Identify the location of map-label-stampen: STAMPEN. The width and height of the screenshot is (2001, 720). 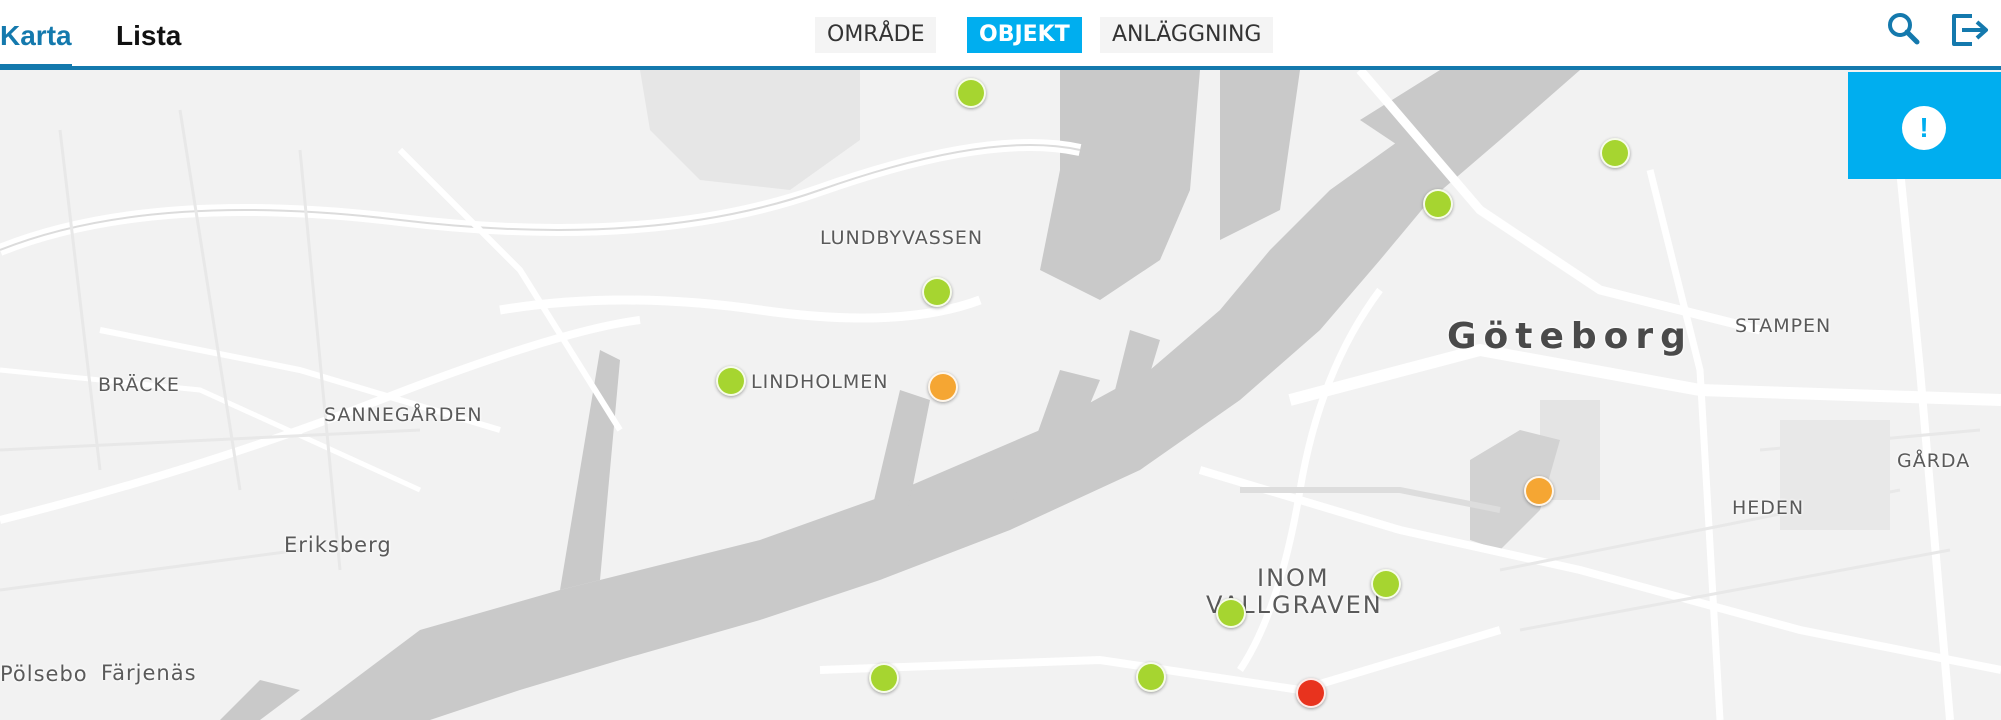
(1783, 326).